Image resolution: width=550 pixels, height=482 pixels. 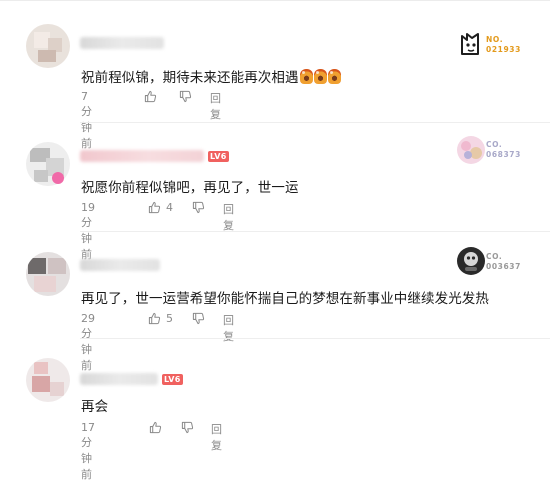 What do you see at coordinates (88, 451) in the screenshot?
I see `comment-time: 17分钟前` at bounding box center [88, 451].